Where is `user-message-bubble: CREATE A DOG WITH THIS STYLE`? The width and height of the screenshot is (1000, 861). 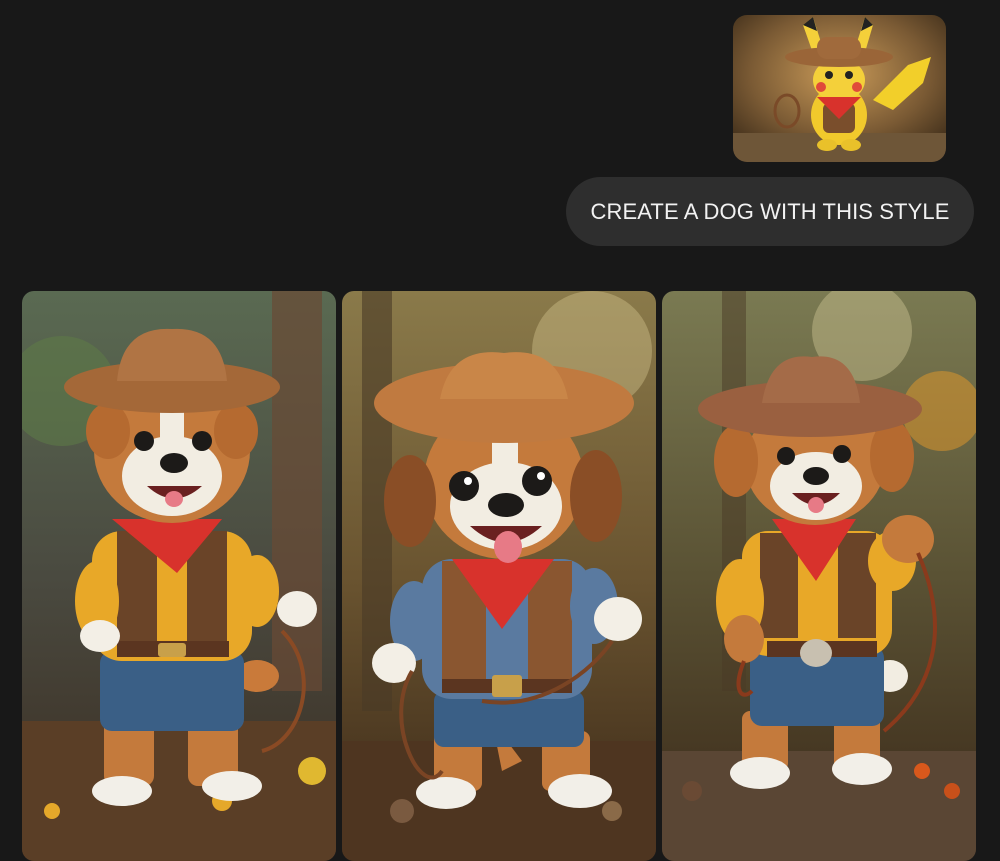 user-message-bubble: CREATE A DOG WITH THIS STYLE is located at coordinates (770, 211).